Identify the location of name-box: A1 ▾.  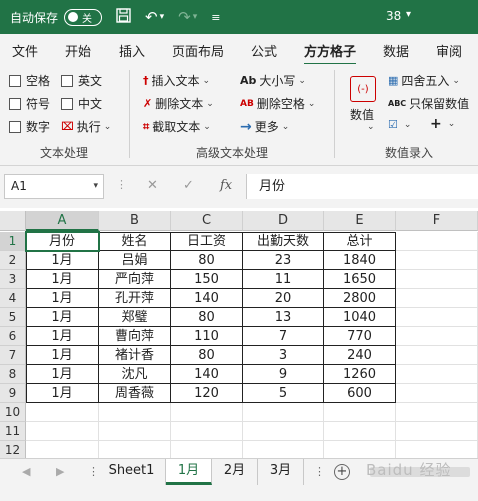
(54, 186).